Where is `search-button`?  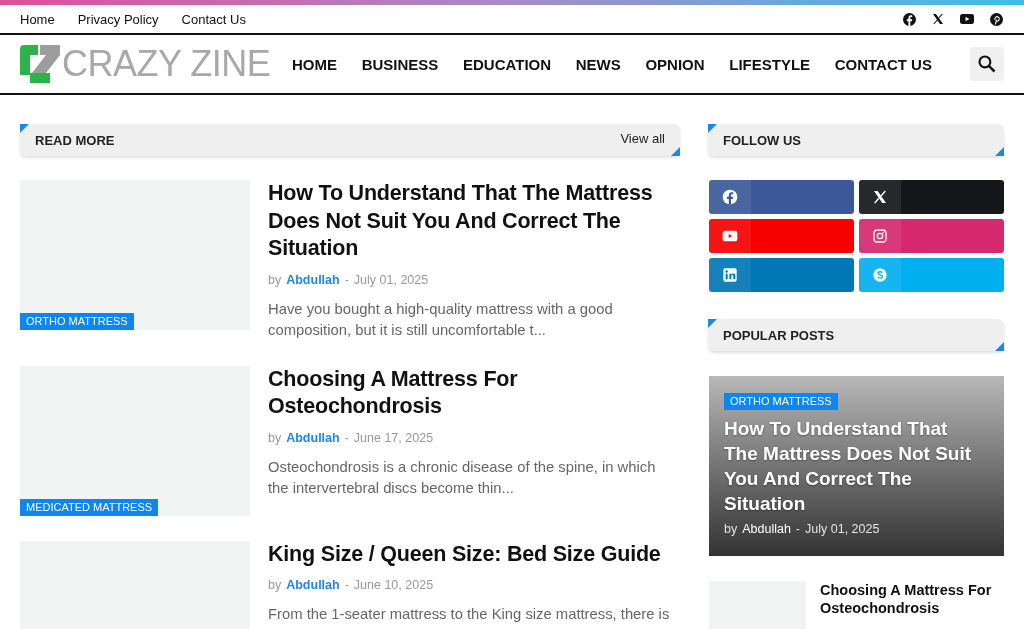 search-button is located at coordinates (987, 64).